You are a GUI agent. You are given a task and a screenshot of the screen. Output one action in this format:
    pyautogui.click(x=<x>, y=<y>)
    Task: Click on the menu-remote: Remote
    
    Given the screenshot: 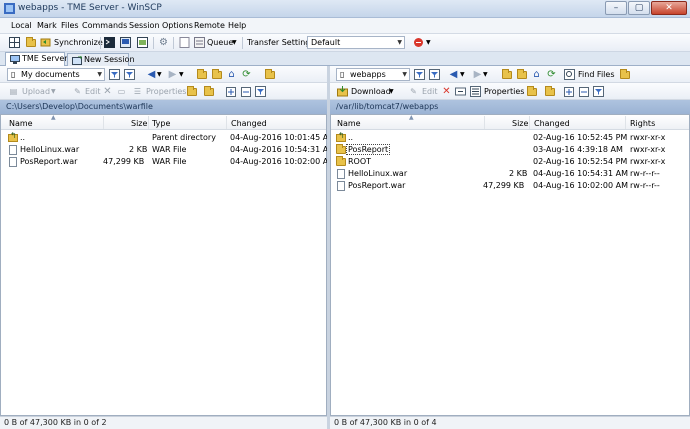 What is the action you would take?
    pyautogui.click(x=209, y=25)
    